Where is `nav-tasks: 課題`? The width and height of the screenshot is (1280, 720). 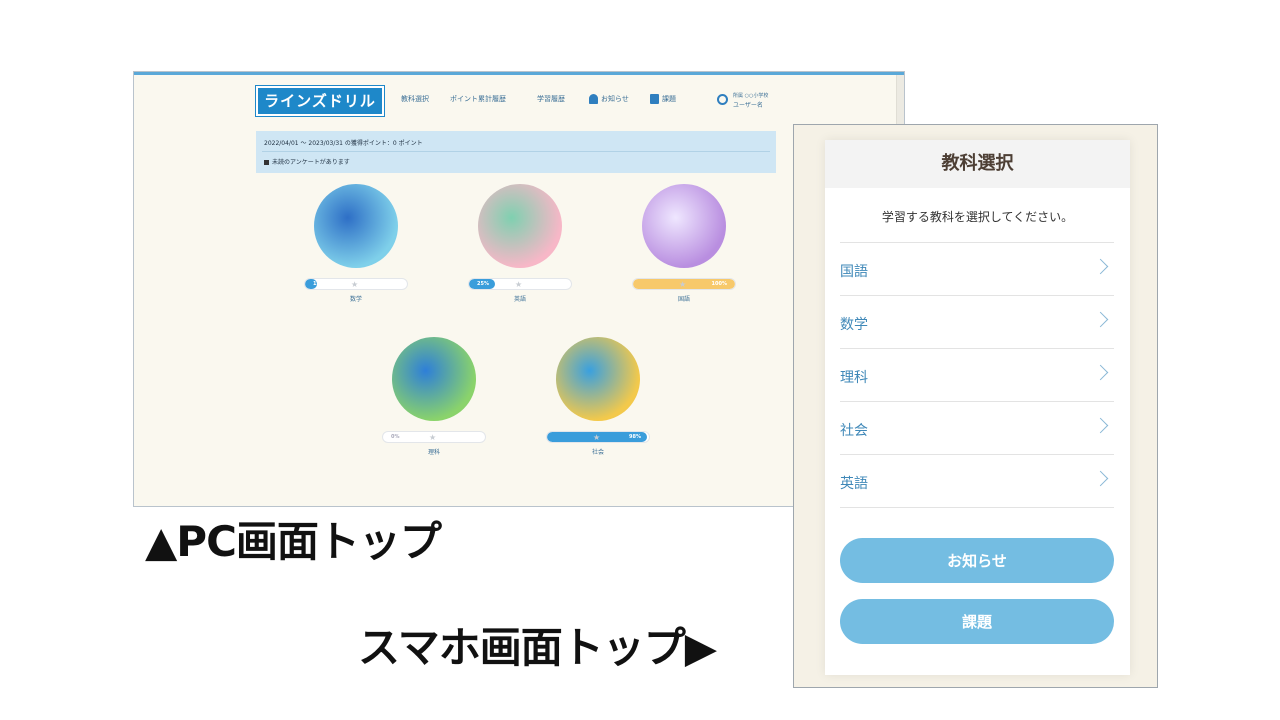 nav-tasks: 課題 is located at coordinates (663, 99).